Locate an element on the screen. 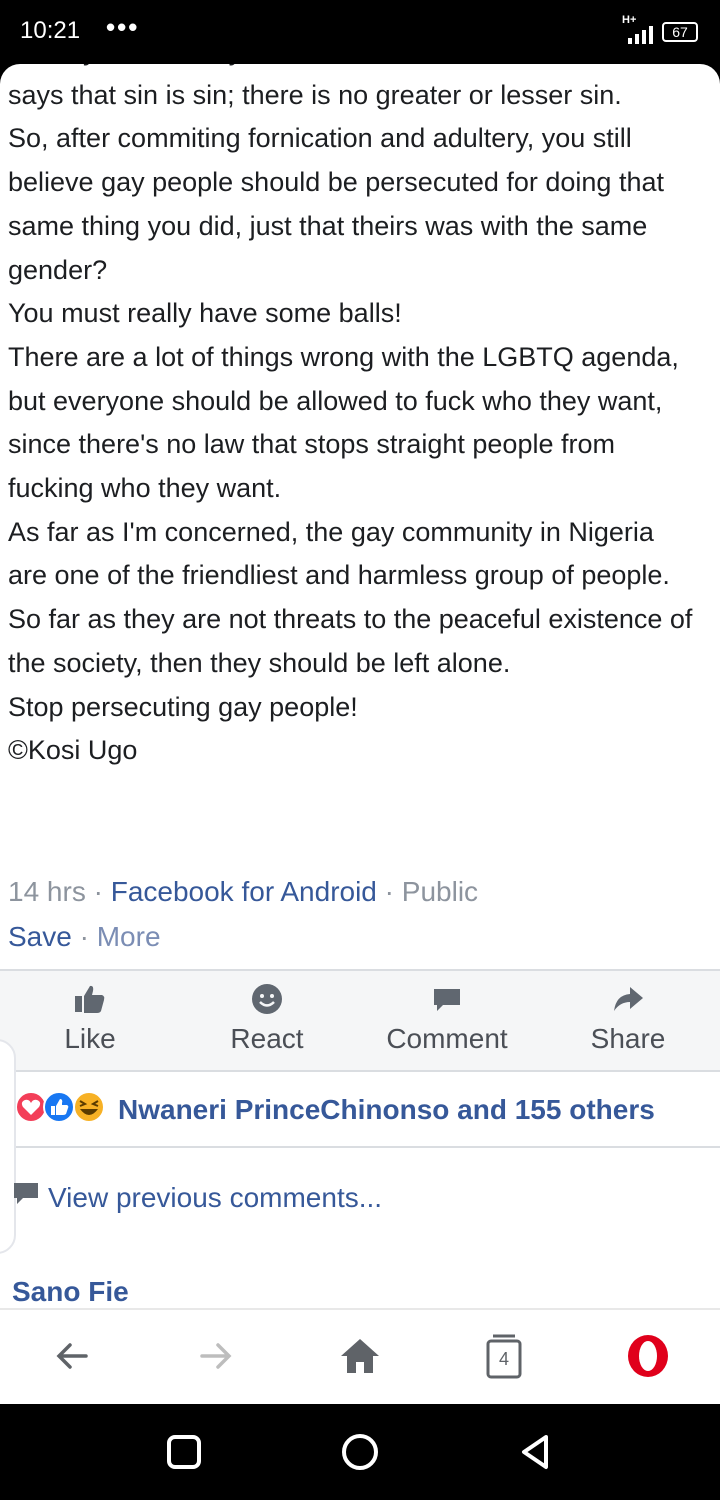 This screenshot has width=720, height=1500. side-panel-handle is located at coordinates (8, 1146).